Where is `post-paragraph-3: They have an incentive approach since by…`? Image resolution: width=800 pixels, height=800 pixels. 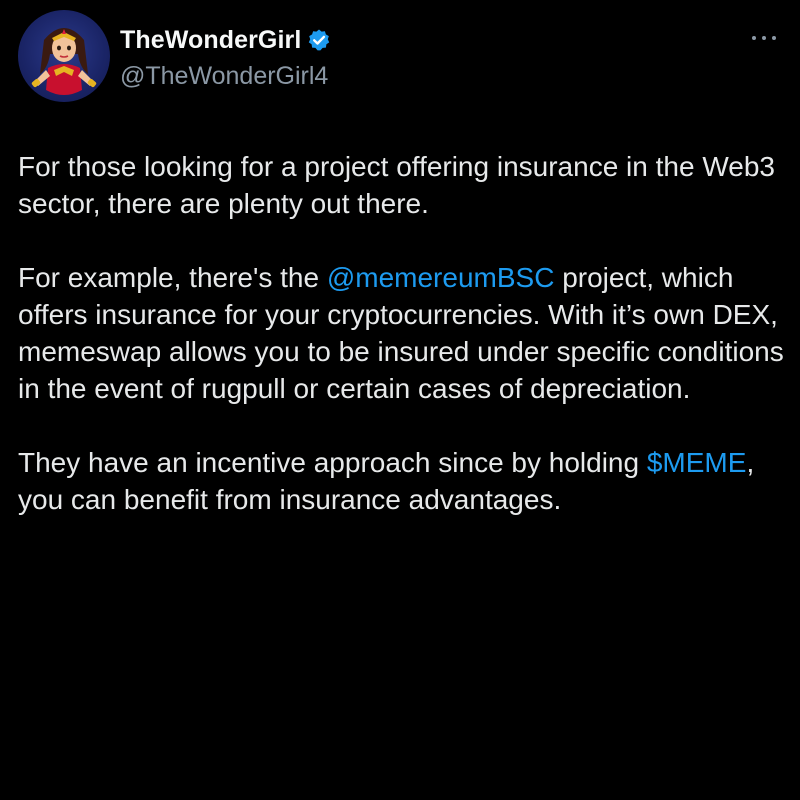 post-paragraph-3: They have an incentive approach since by… is located at coordinates (403, 481).